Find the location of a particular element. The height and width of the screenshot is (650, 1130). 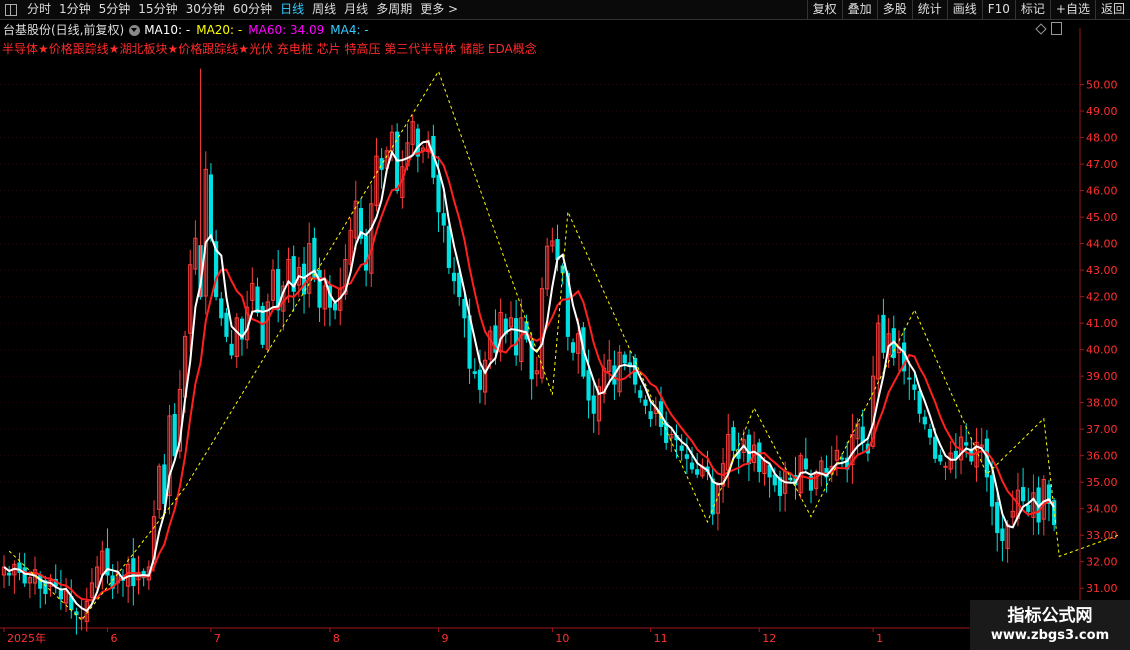

side-info-strip is located at coordinates (1124, 335).